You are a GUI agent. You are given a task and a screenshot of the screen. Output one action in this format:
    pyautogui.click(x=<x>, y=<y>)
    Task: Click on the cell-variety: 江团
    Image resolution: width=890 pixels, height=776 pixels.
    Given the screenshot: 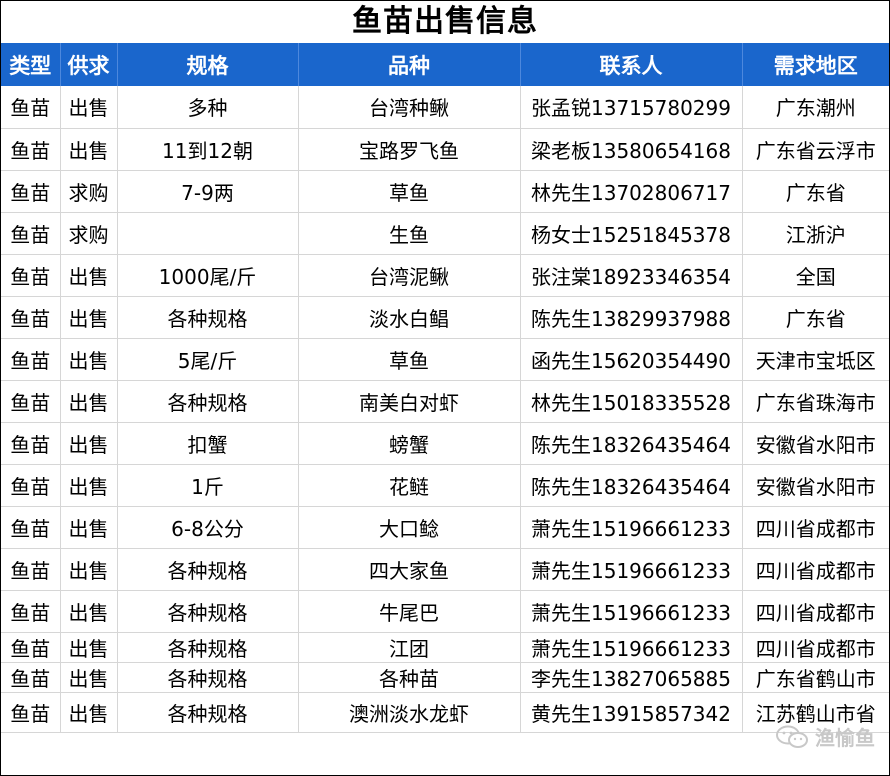 What is the action you would take?
    pyautogui.click(x=409, y=647)
    